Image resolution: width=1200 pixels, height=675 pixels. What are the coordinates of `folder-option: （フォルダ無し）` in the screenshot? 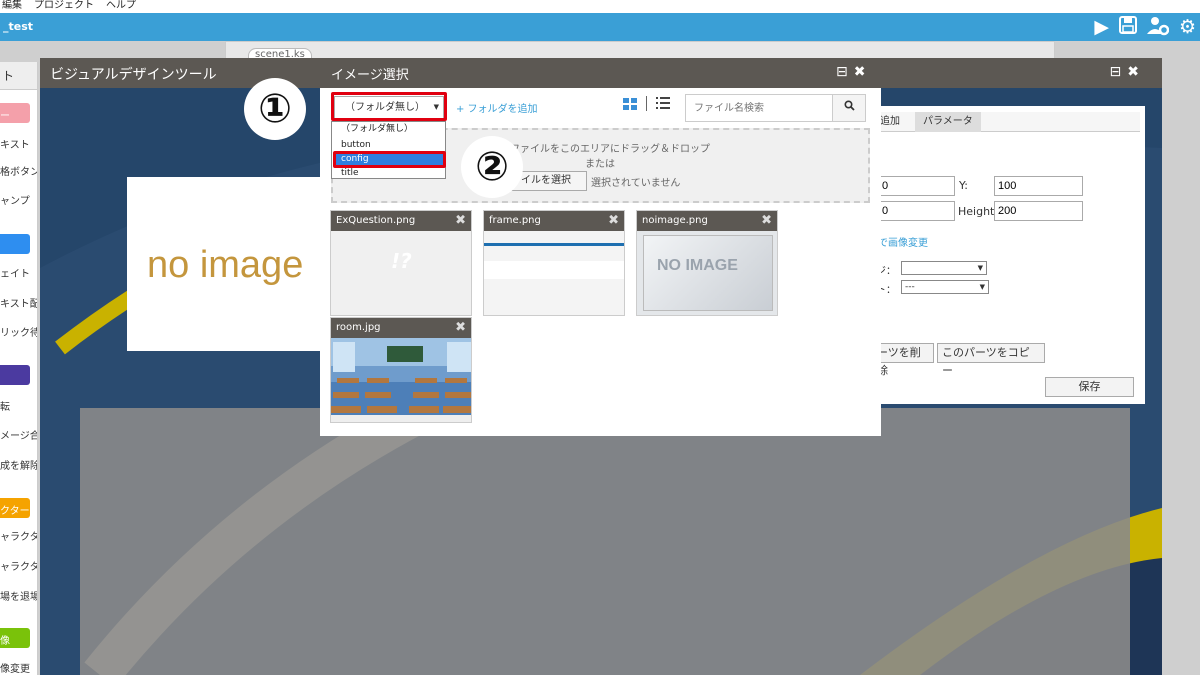 It's located at (388, 129).